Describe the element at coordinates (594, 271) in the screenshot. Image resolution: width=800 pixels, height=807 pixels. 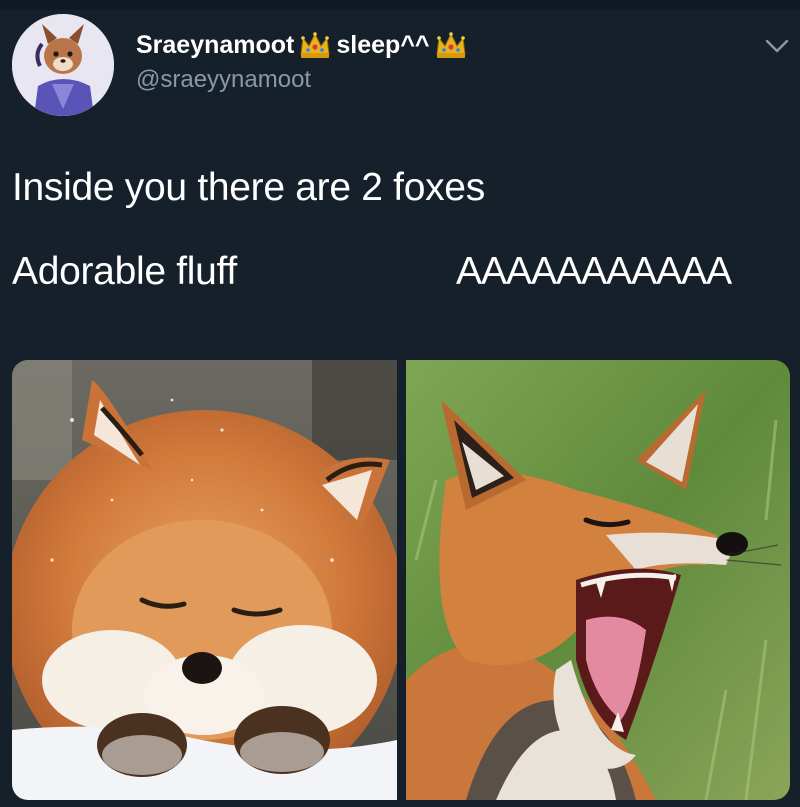
I see `label-screaming: AAAAAAAAAAA` at that location.